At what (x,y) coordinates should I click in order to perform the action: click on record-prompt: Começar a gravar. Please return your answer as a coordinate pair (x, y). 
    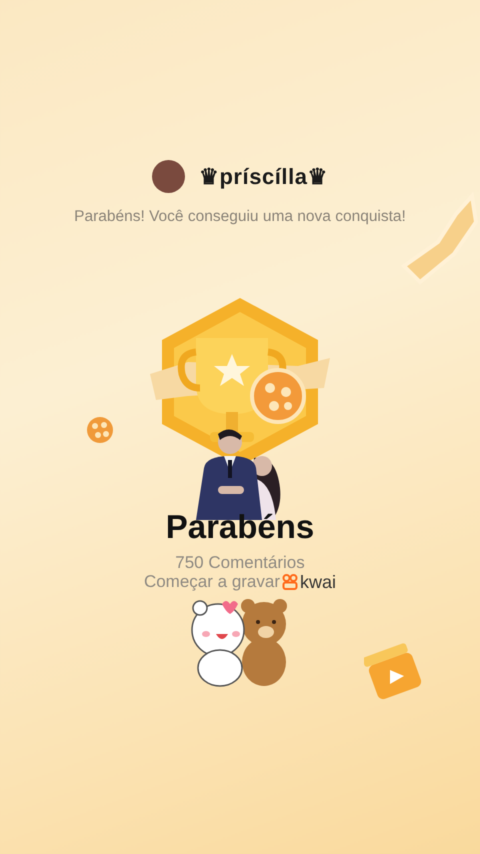
    Looking at the image, I should click on (212, 582).